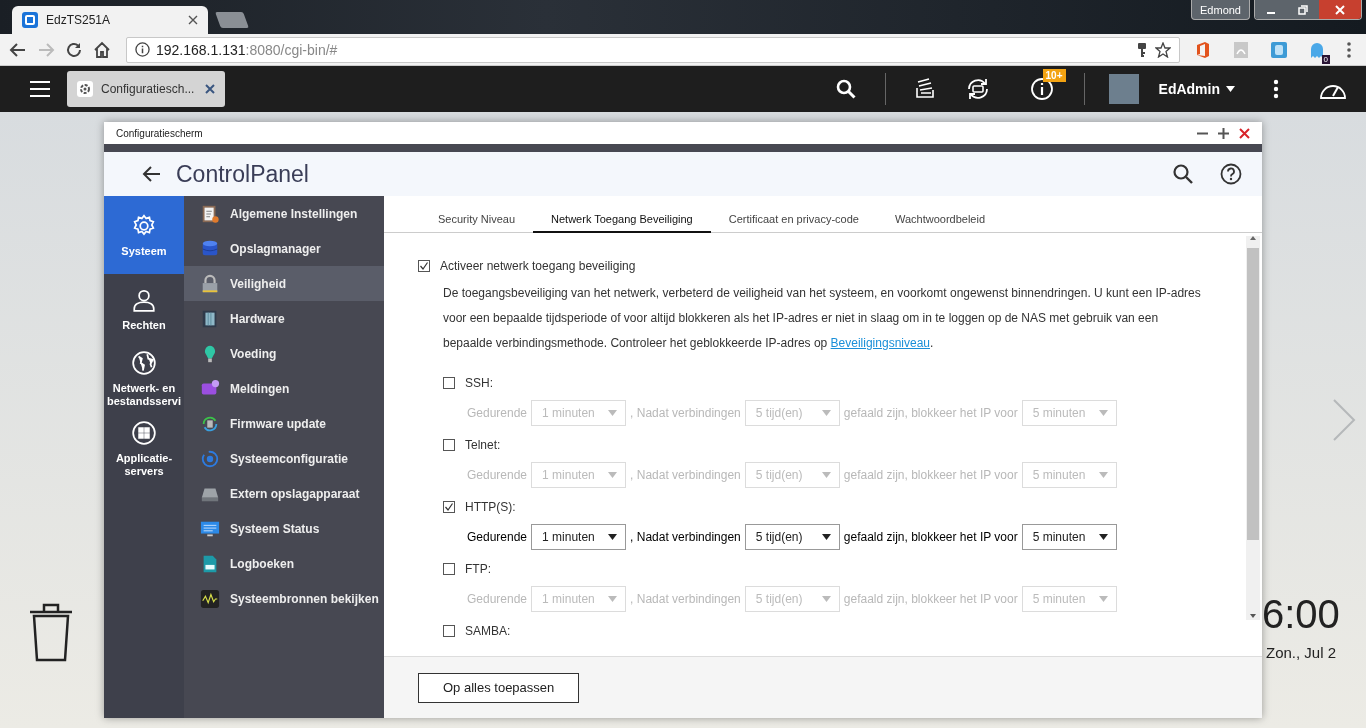 This screenshot has height=728, width=1366. What do you see at coordinates (1223, 133) in the screenshot?
I see `maximize-icon` at bounding box center [1223, 133].